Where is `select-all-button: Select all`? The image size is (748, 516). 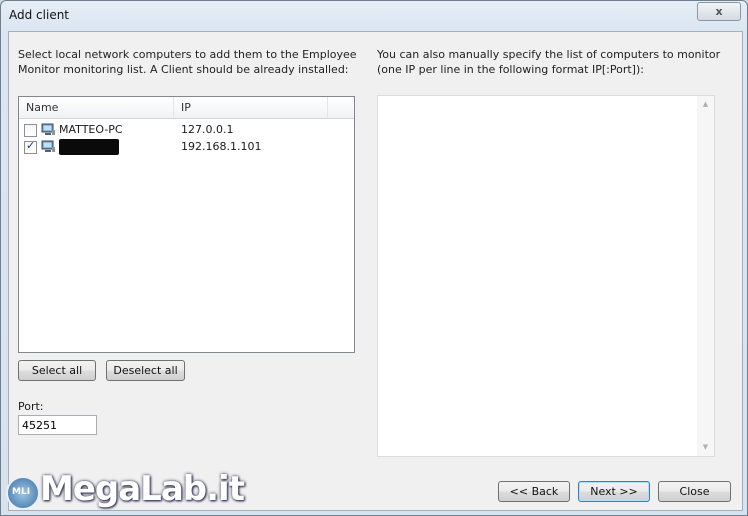
select-all-button: Select all is located at coordinates (57, 370).